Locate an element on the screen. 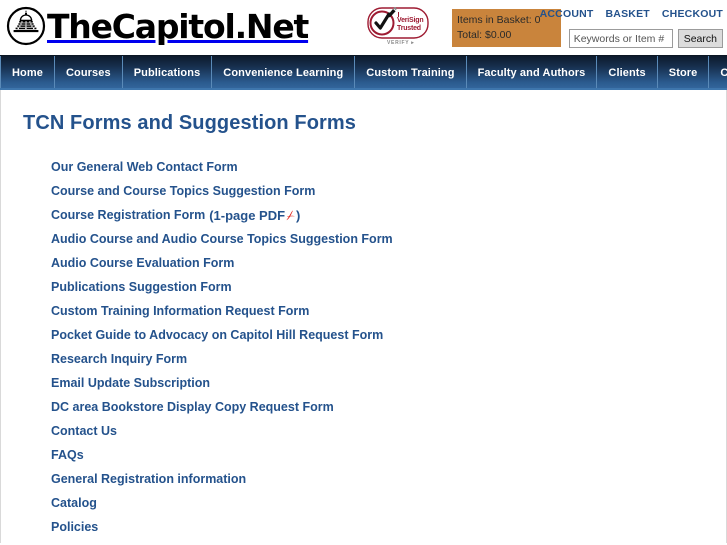 Image resolution: width=727 pixels, height=545 pixels. search-input is located at coordinates (620, 38).